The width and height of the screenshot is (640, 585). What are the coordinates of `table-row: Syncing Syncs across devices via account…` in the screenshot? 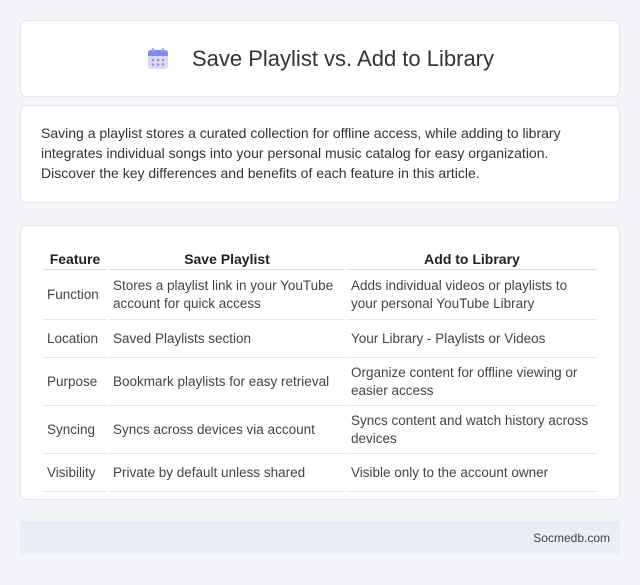 It's located at (320, 431).